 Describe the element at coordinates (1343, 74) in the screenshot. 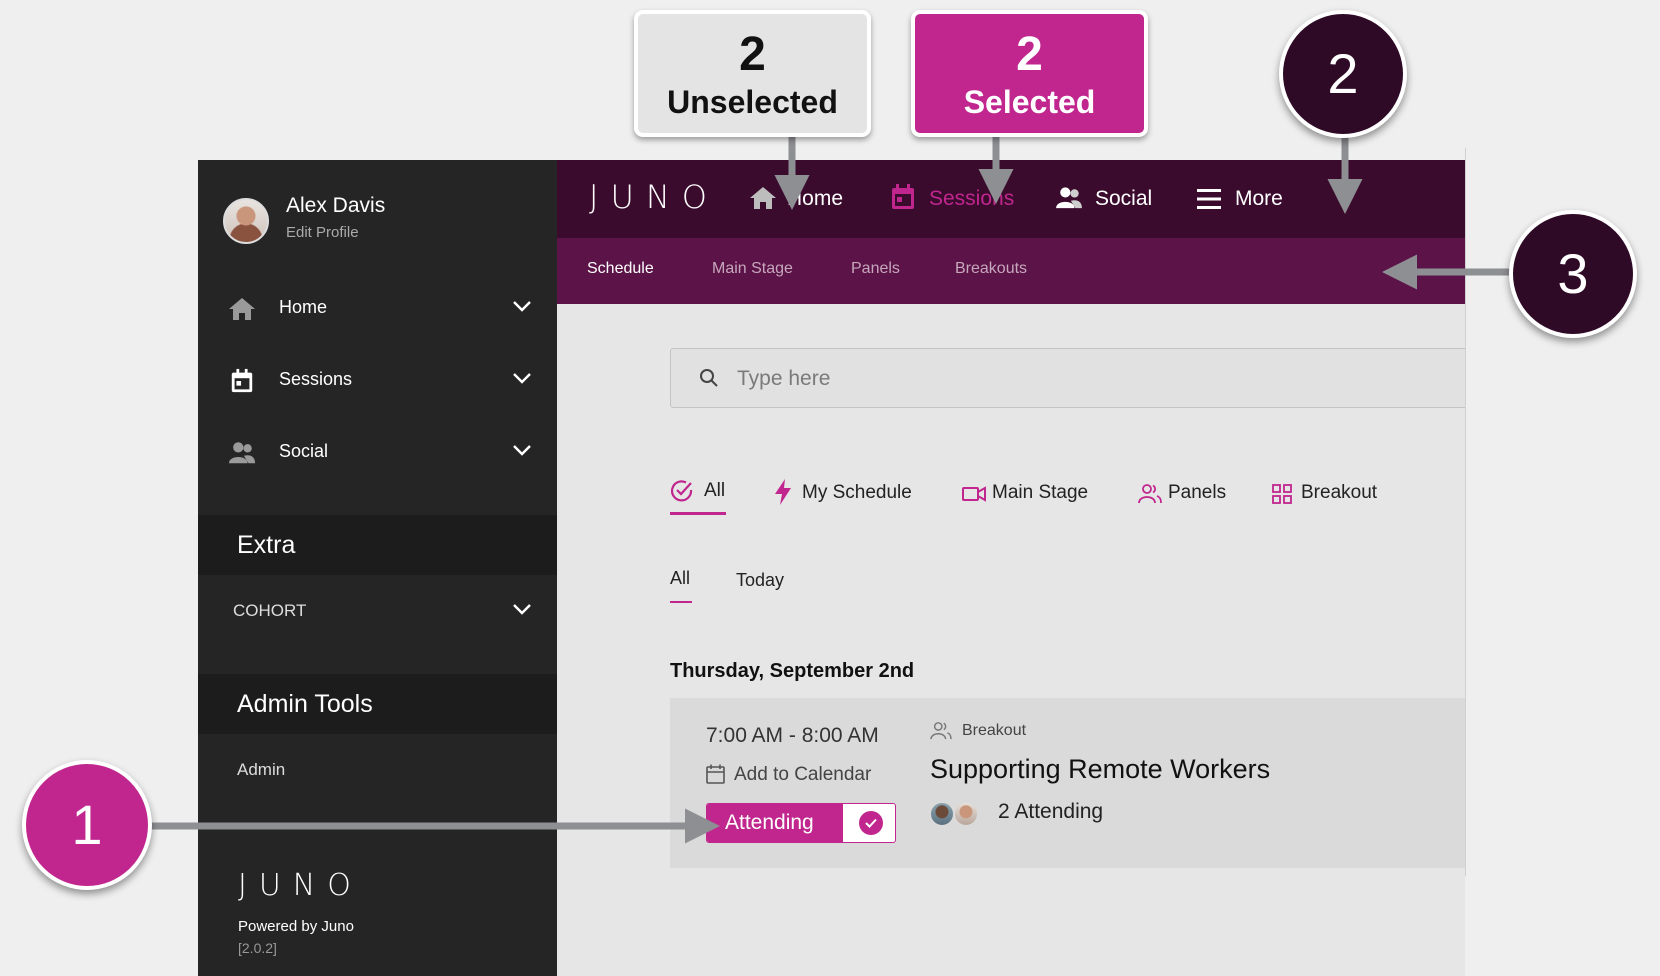

I see `callout-circle-nav: 2` at that location.